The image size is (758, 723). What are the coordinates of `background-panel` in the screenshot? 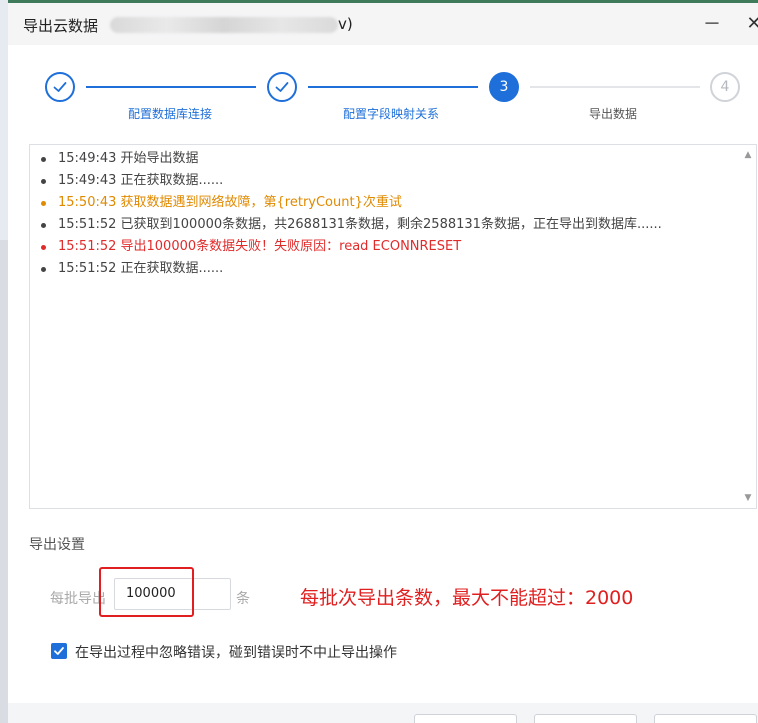 It's located at (4, 481).